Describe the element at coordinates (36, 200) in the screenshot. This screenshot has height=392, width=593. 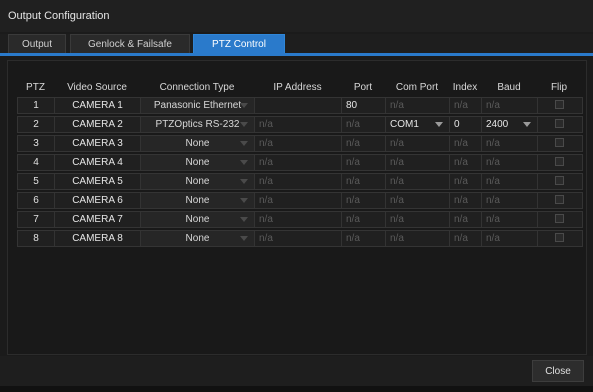
I see `ptz-number: 6` at that location.